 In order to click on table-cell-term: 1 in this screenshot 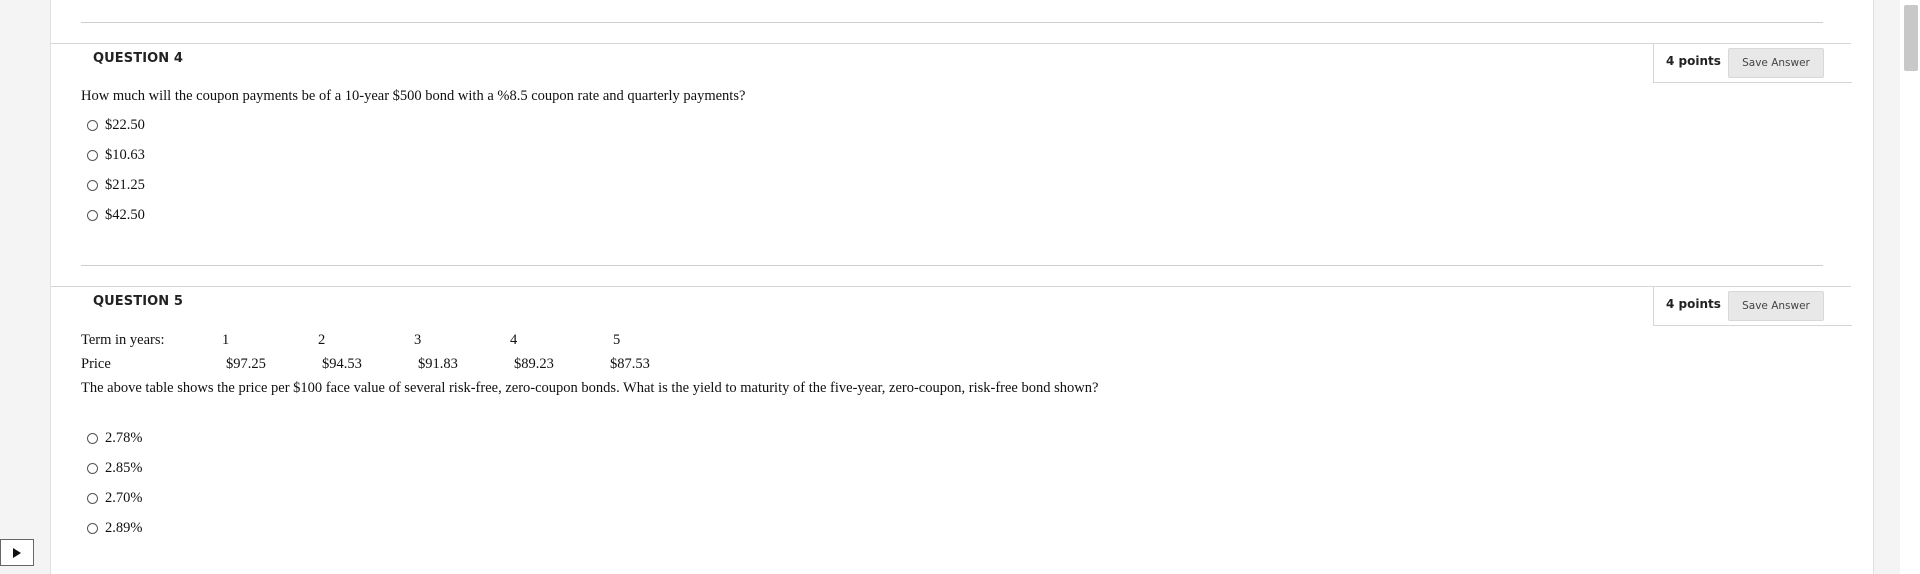, I will do `click(226, 340)`.